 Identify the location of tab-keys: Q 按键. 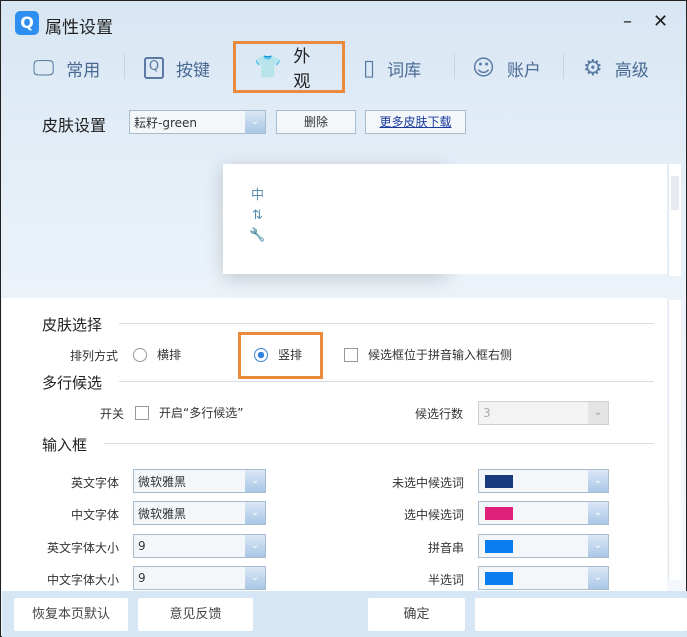
(177, 68).